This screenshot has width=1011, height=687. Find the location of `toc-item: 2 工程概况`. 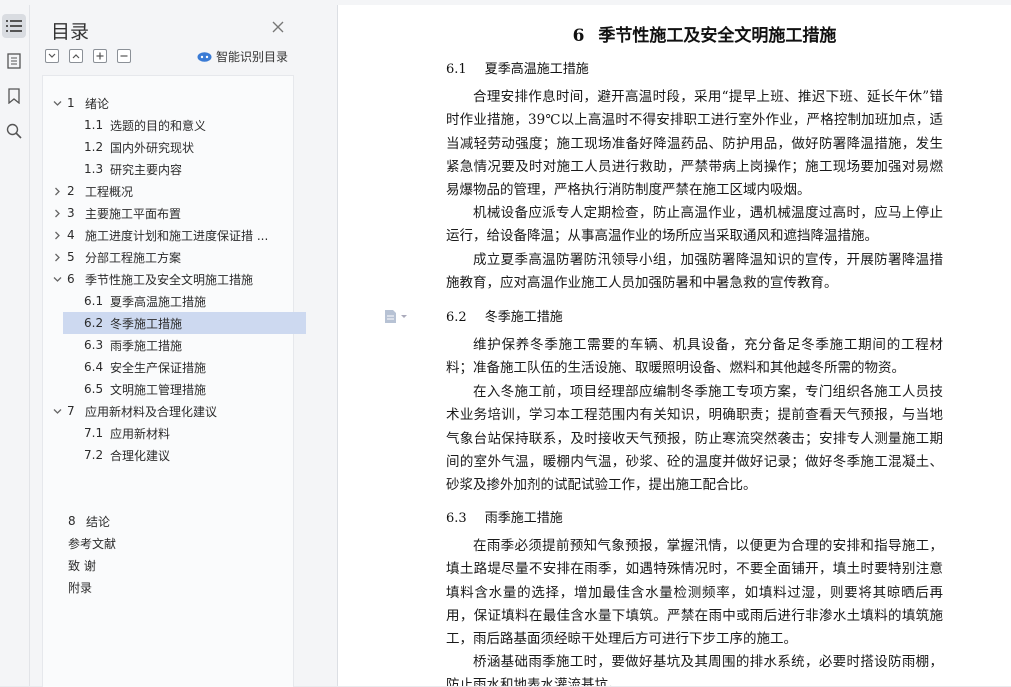

toc-item: 2 工程概况 is located at coordinates (100, 191).